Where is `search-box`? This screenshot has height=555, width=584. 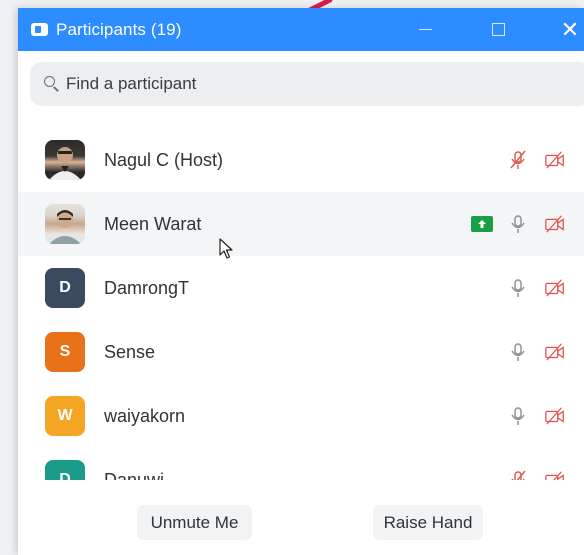
search-box is located at coordinates (307, 84).